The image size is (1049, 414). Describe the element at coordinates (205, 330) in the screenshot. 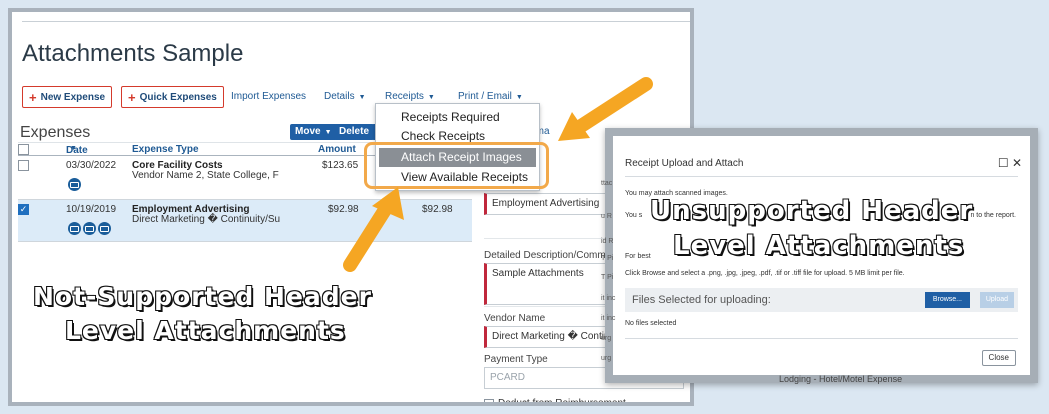

I see `callout-left-line2: Level Attachments` at that location.